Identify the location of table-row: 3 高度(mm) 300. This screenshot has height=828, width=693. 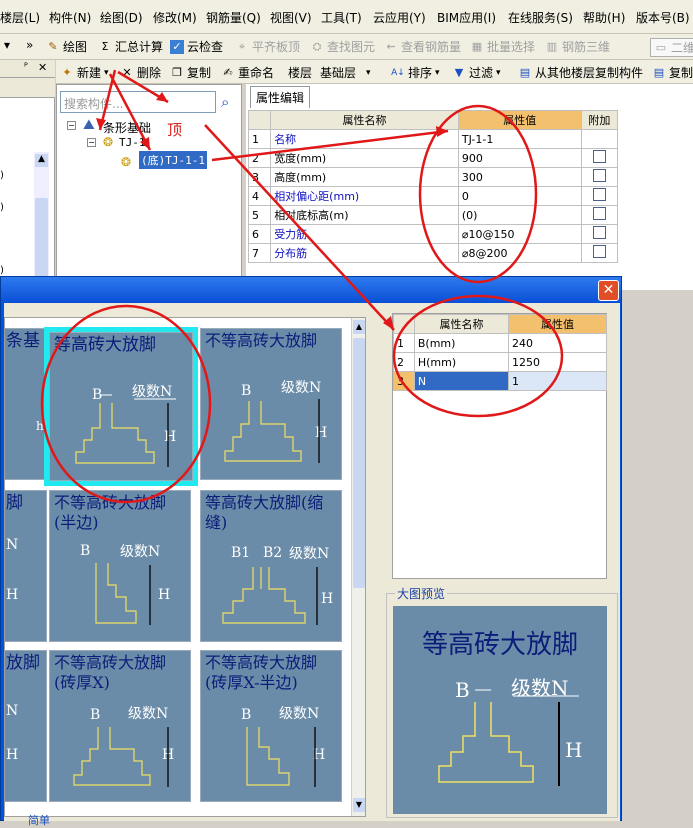
(433, 177).